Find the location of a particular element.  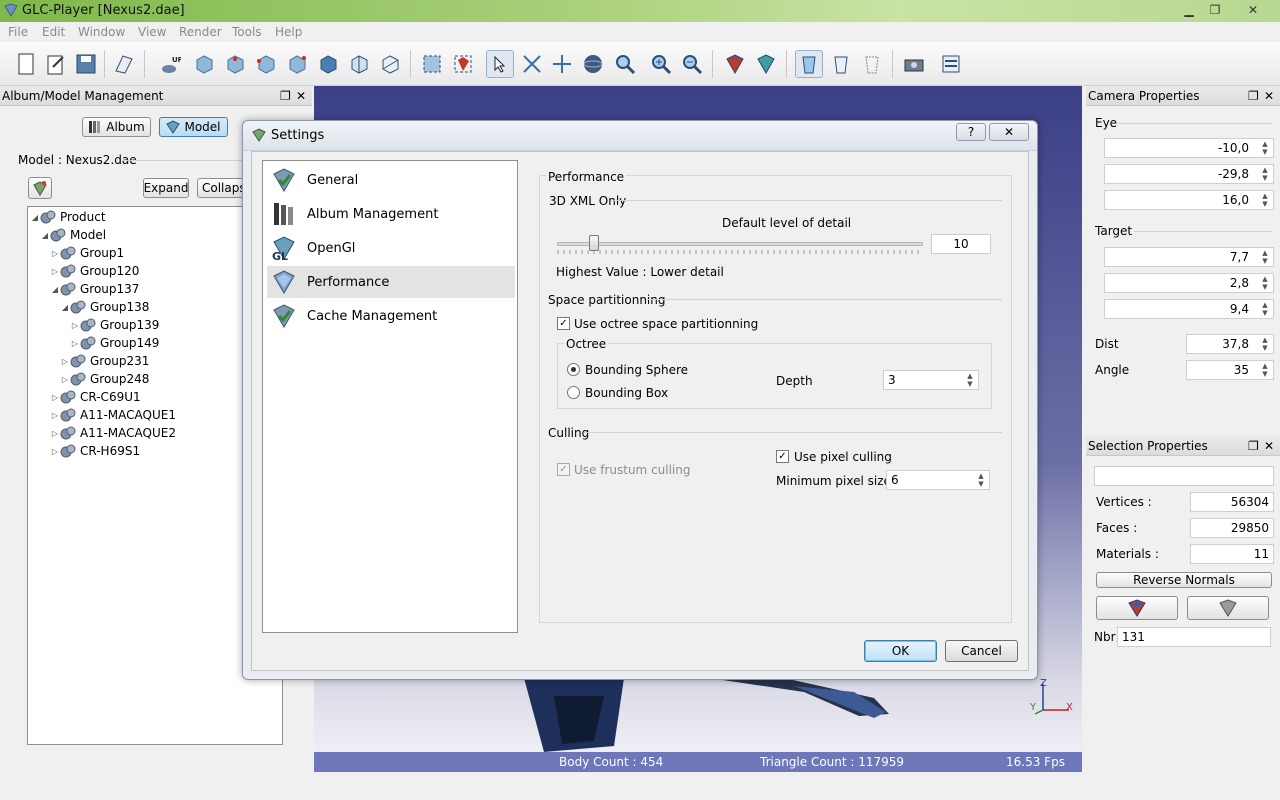

min-pixel-spinbox: 6 ▲ ▼ is located at coordinates (938, 480).